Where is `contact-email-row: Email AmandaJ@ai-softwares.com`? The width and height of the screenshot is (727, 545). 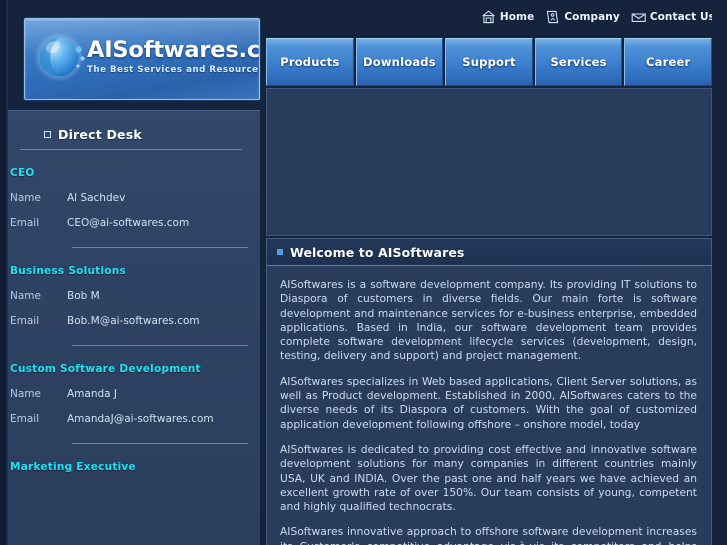 contact-email-row: Email AmandaJ@ai-softwares.com is located at coordinates (131, 419).